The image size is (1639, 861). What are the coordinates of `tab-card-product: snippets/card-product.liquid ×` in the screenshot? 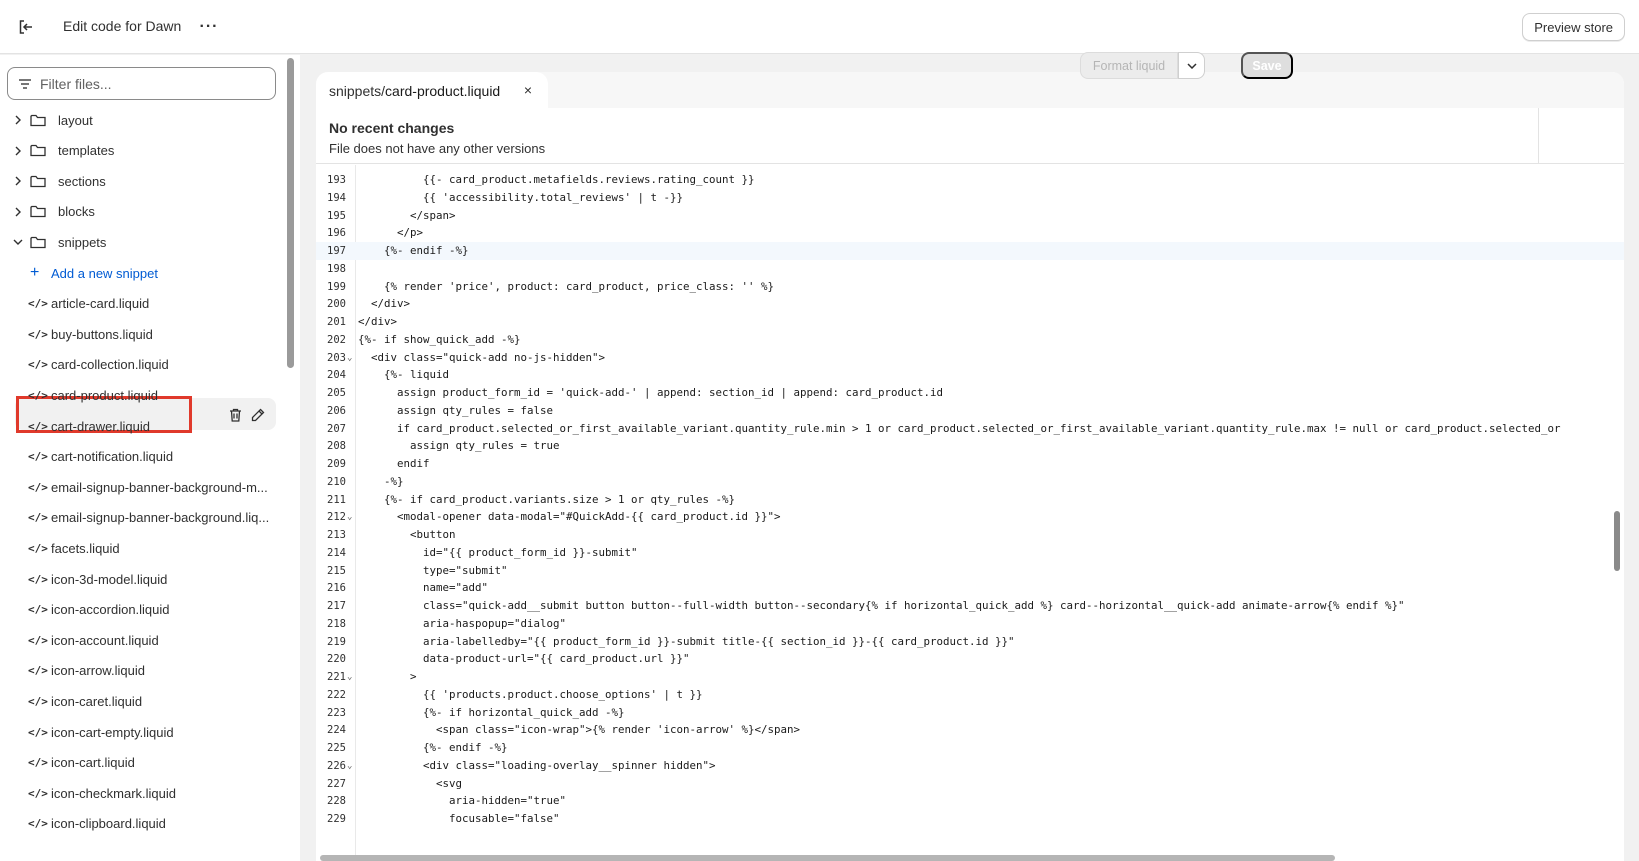 It's located at (432, 90).